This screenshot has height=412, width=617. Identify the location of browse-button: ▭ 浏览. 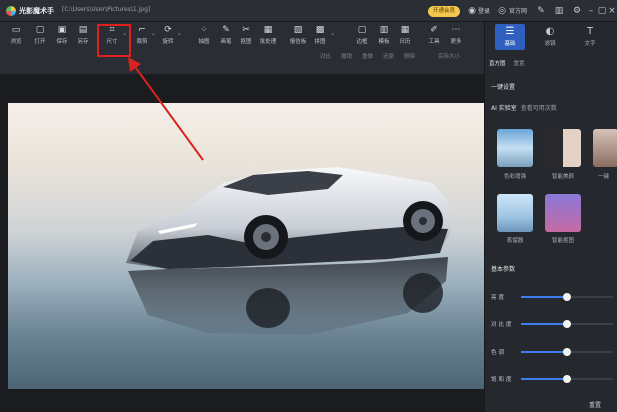
(16, 37).